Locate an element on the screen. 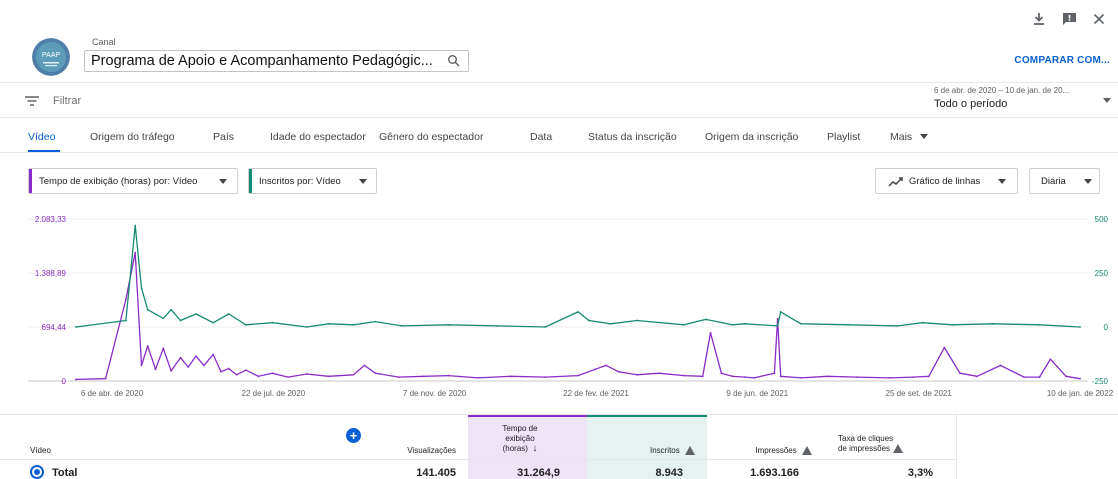 Image resolution: width=1118 pixels, height=479 pixels. x-axis-tick-label: 9 de jun. de 2021 is located at coordinates (757, 393).